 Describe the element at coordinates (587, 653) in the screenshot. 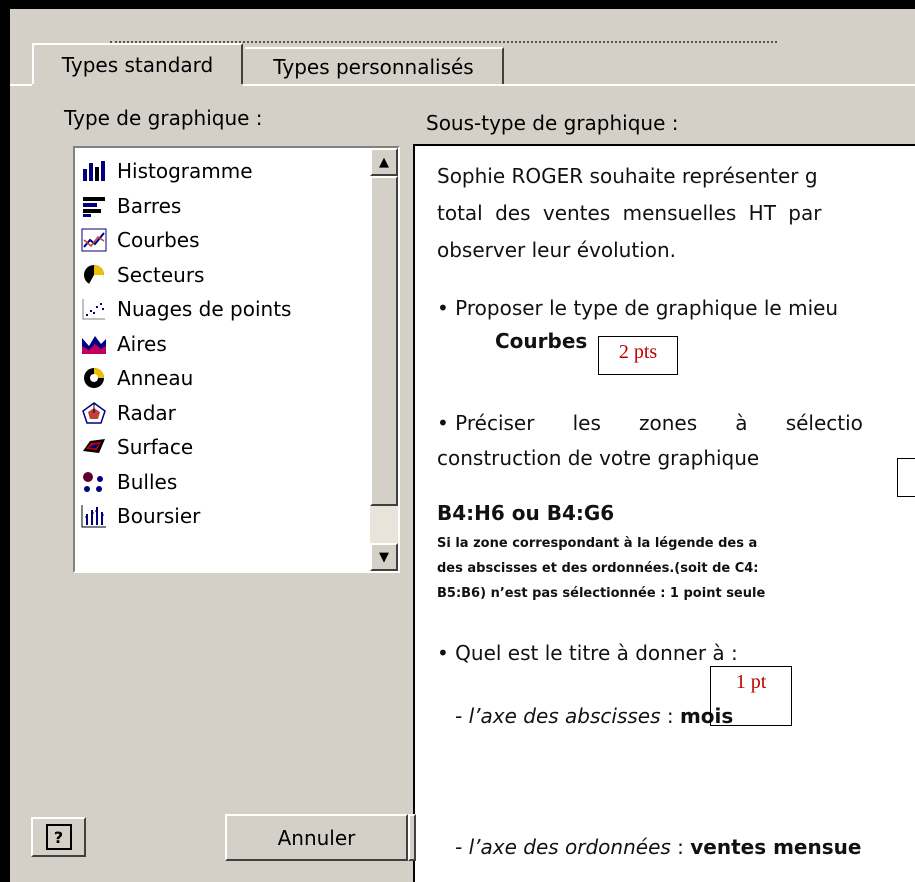

I see `doc-bullet: • Quel est le titre à donner à :` at that location.